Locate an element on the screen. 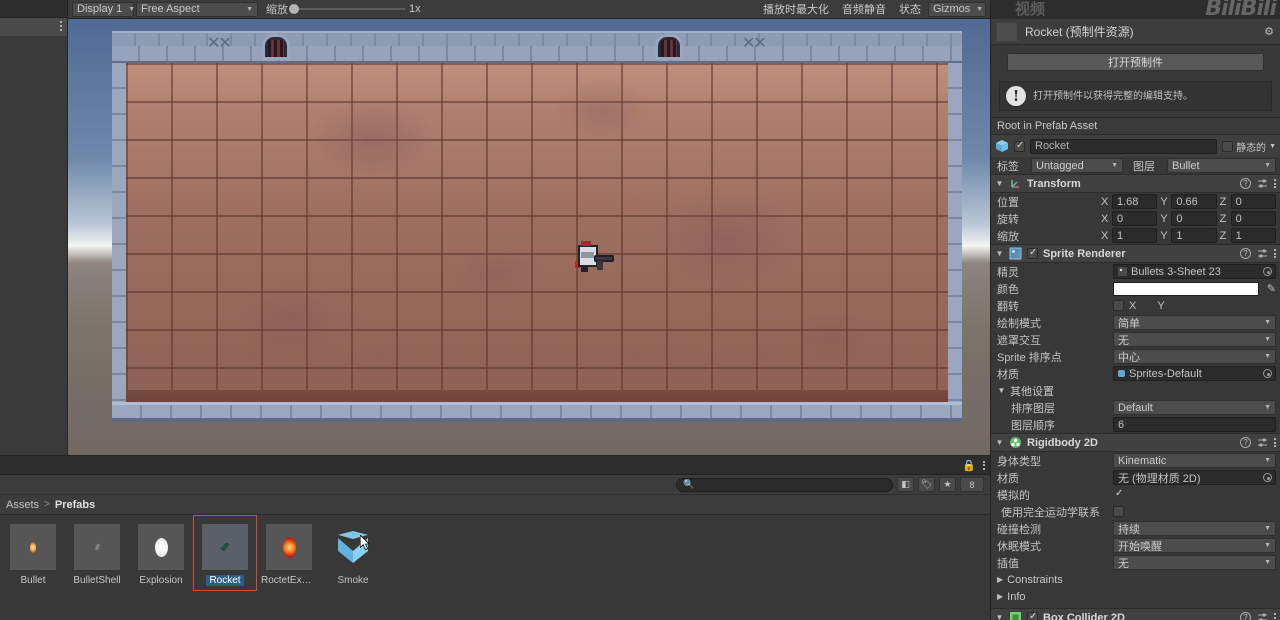  chevron-down-icon: ▼ is located at coordinates (1272, 146).